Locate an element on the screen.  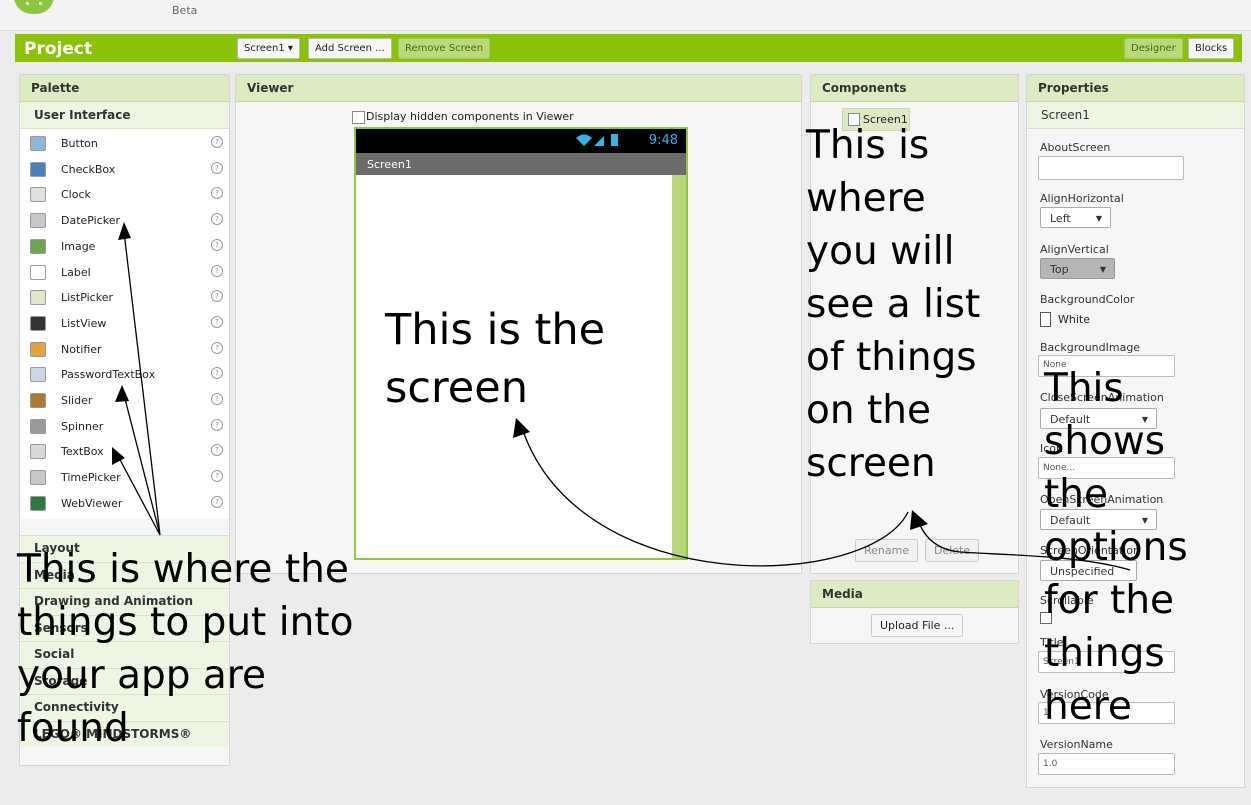
phone-scrollbar is located at coordinates (679, 366).